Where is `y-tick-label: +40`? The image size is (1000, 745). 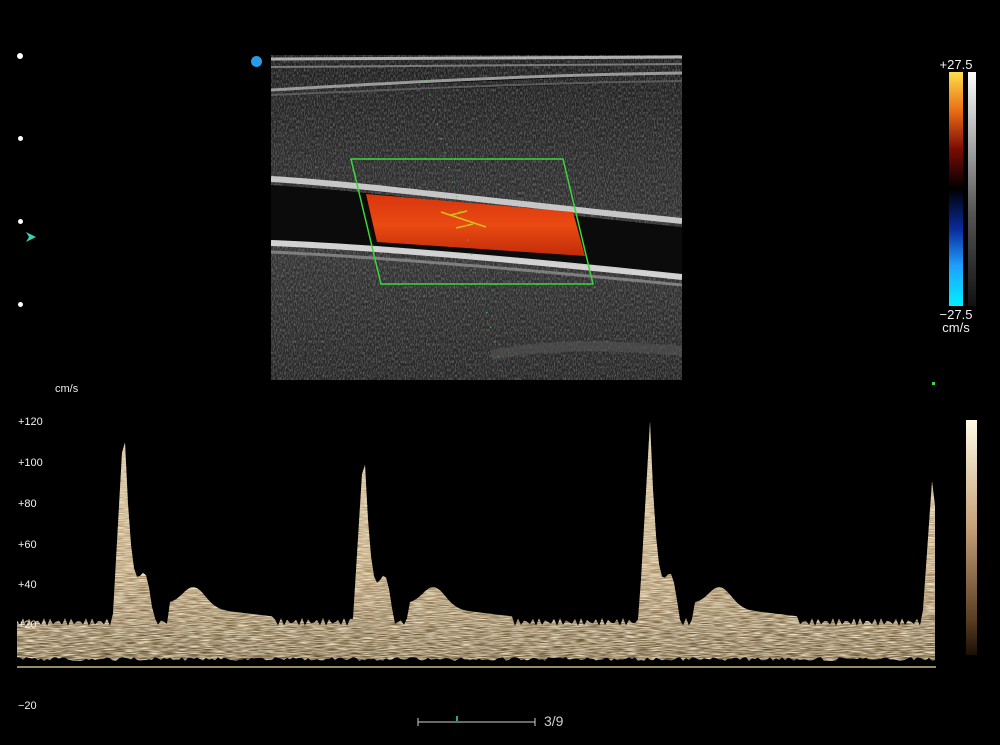
y-tick-label: +40 is located at coordinates (27, 585).